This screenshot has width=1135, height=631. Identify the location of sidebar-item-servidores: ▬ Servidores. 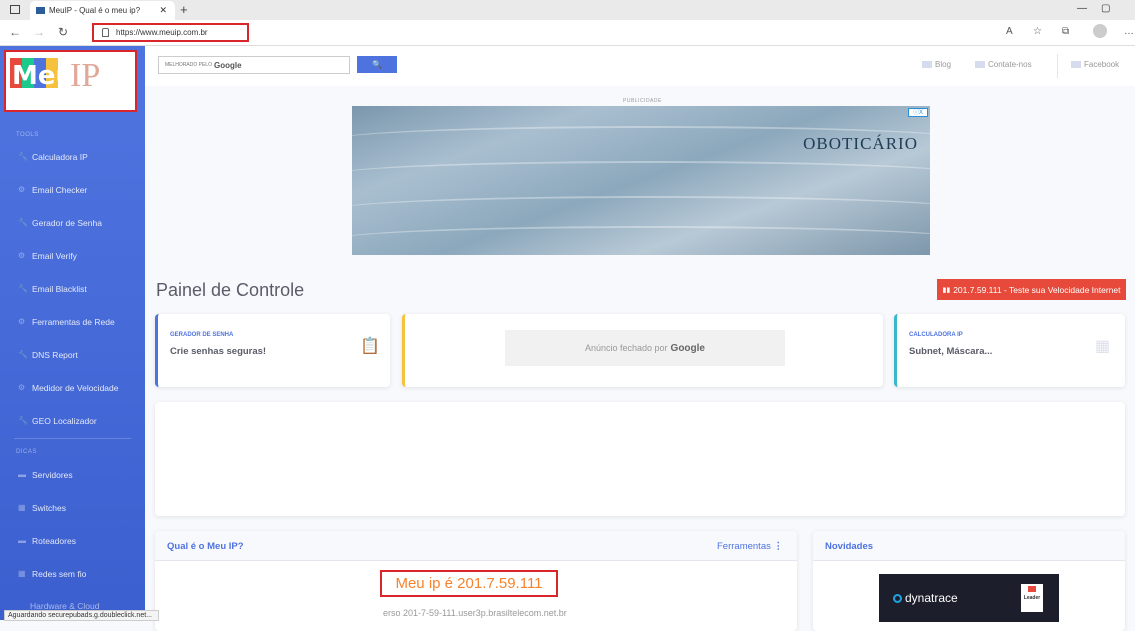
(45, 475).